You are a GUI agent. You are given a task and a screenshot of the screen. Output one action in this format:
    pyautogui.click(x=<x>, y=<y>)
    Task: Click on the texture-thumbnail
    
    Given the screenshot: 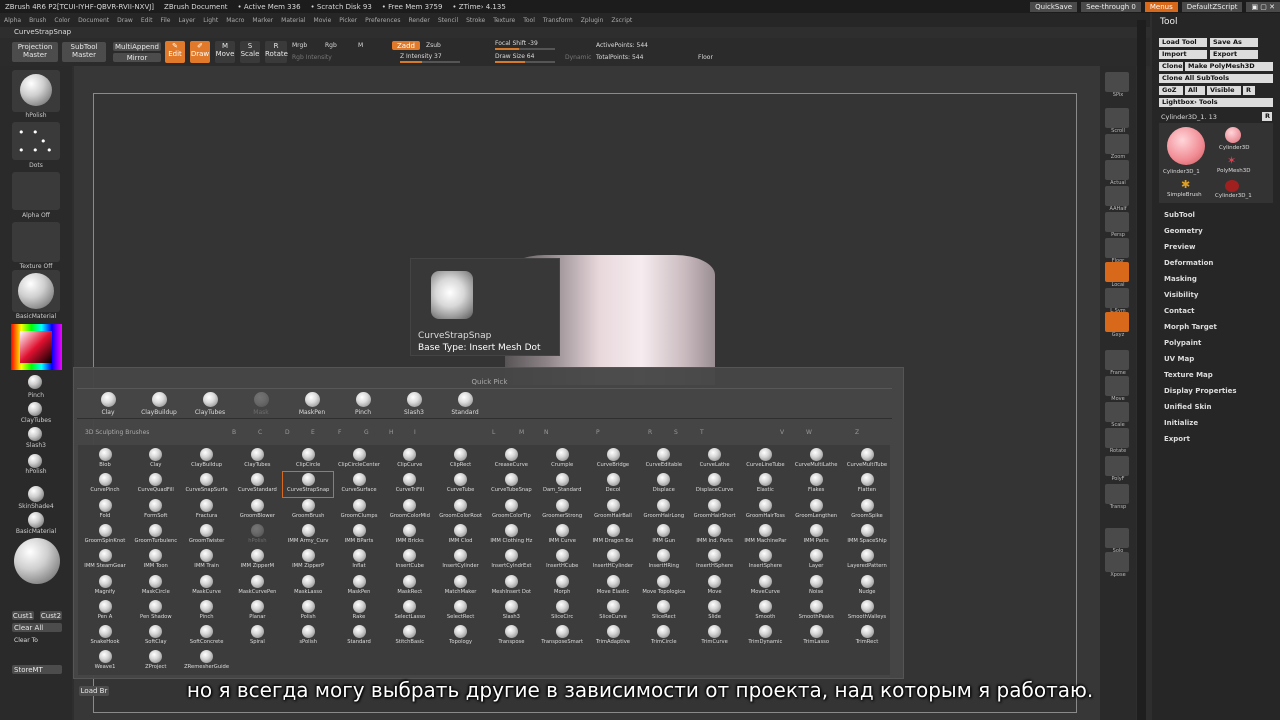 What is the action you would take?
    pyautogui.click(x=36, y=242)
    